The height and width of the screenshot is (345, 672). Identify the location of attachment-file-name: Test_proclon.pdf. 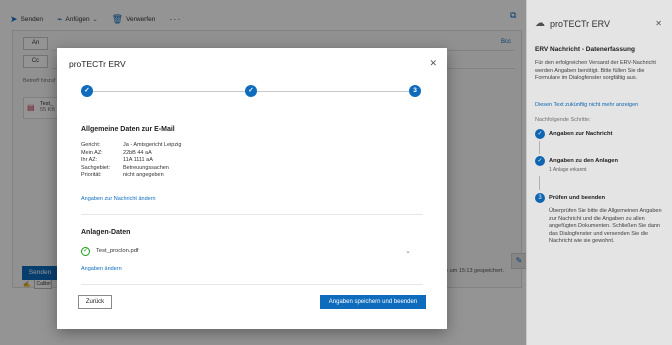
(117, 251).